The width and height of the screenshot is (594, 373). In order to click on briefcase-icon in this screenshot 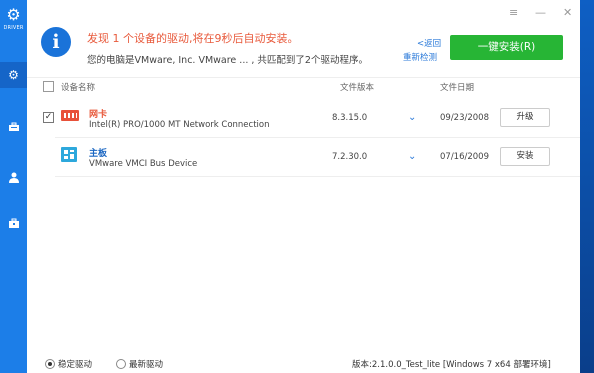, I will do `click(13, 223)`.